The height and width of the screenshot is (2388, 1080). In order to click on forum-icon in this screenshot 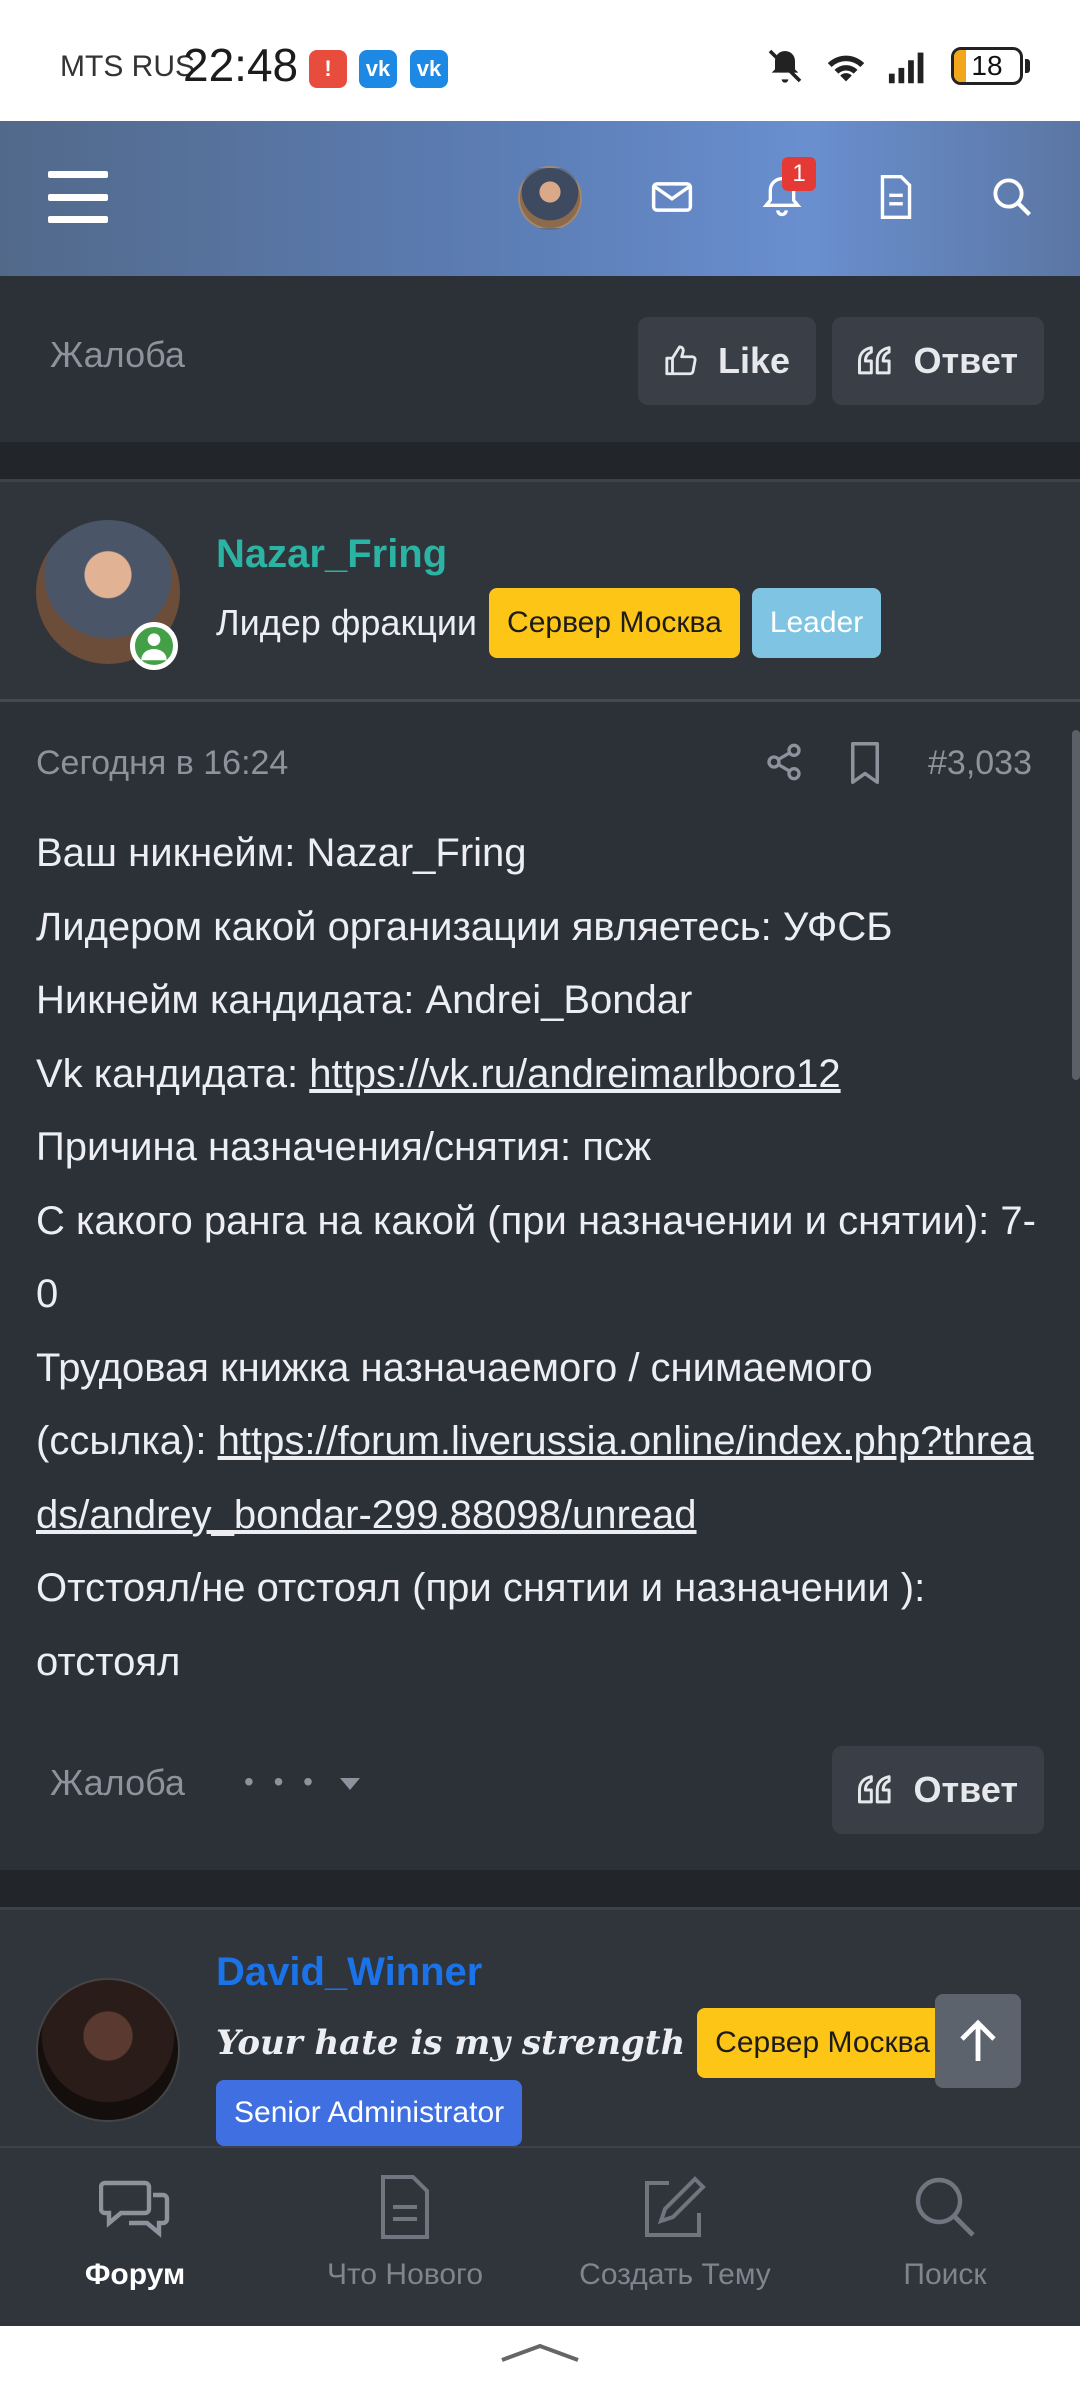, I will do `click(135, 2207)`.